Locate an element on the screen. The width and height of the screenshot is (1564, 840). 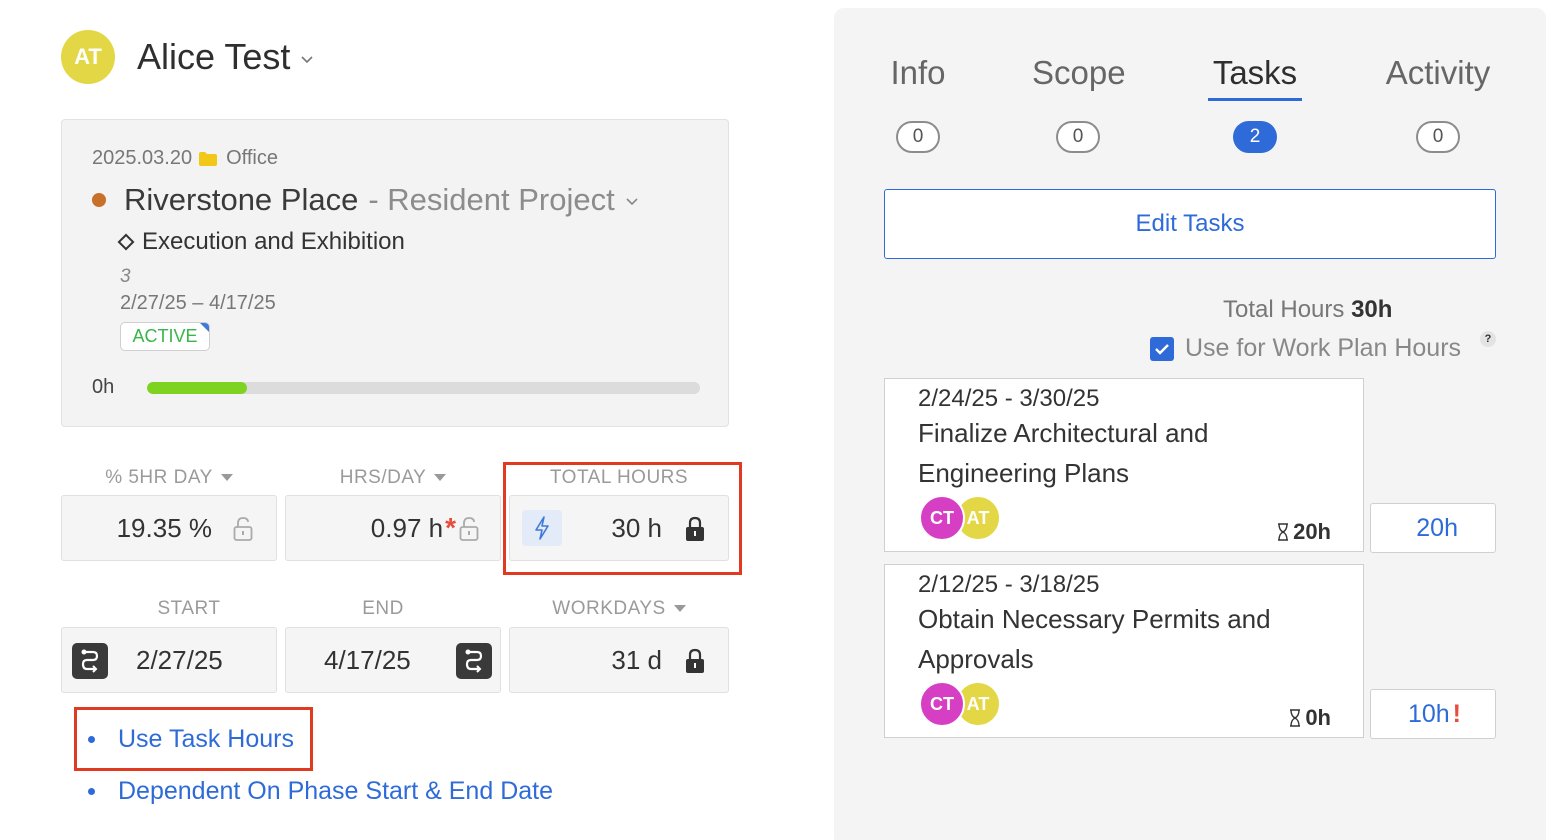
status-badge: ACTIVE is located at coordinates (165, 336).